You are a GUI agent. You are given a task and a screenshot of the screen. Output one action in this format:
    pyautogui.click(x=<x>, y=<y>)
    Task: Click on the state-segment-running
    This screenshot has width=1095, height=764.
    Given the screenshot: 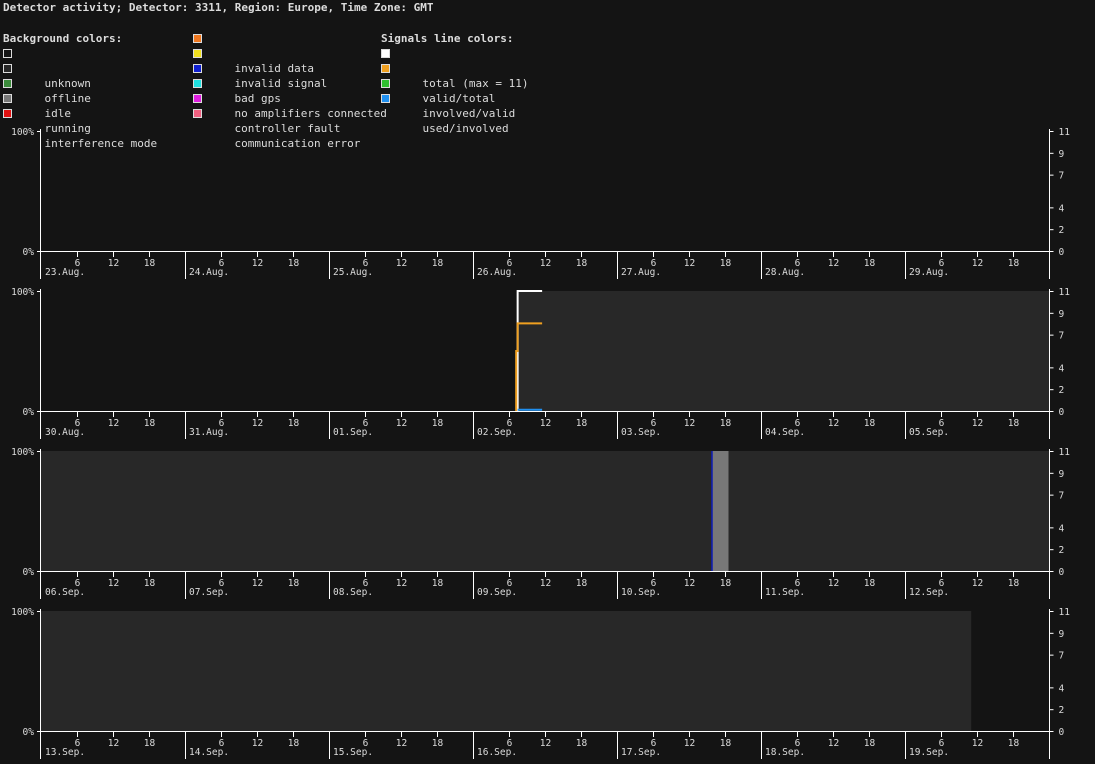 What is the action you would take?
    pyautogui.click(x=720, y=511)
    